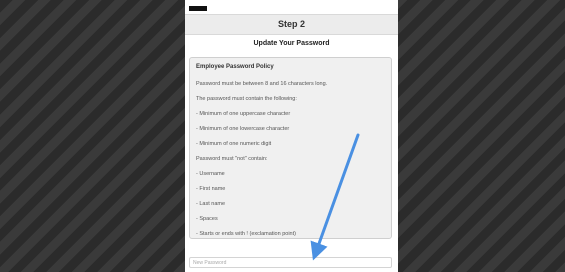 The height and width of the screenshot is (272, 565). What do you see at coordinates (235, 67) in the screenshot?
I see `policy-heading: Employee Password Policy` at bounding box center [235, 67].